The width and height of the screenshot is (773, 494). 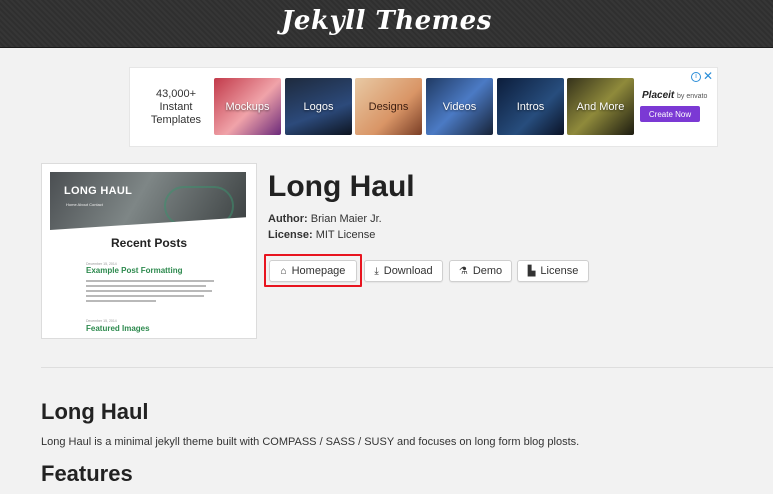 I want to click on preview-site-title: LONG HAUL, so click(x=98, y=191).